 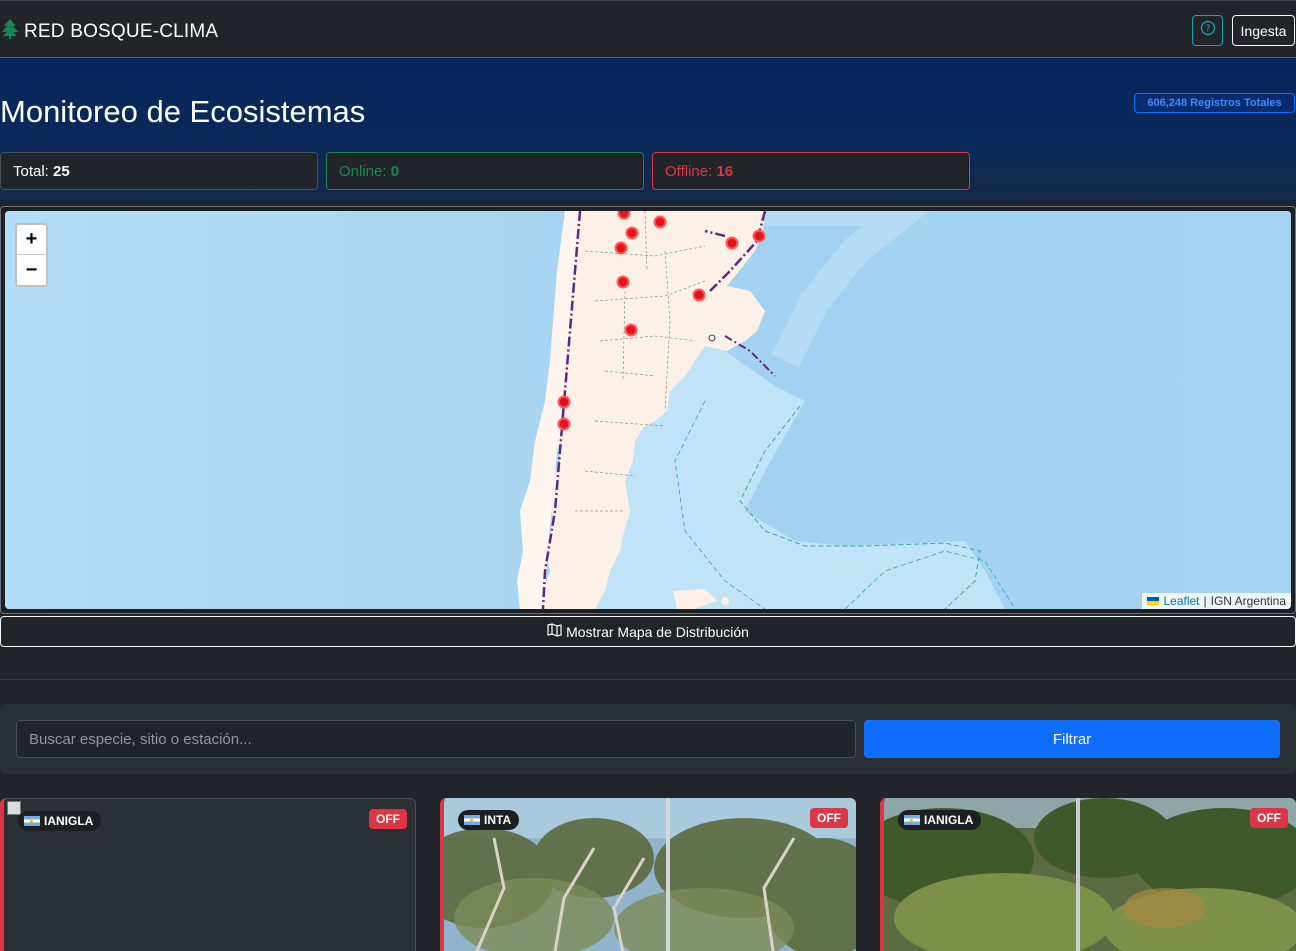 What do you see at coordinates (363, 171) in the screenshot?
I see `stat-online-label: Online:` at bounding box center [363, 171].